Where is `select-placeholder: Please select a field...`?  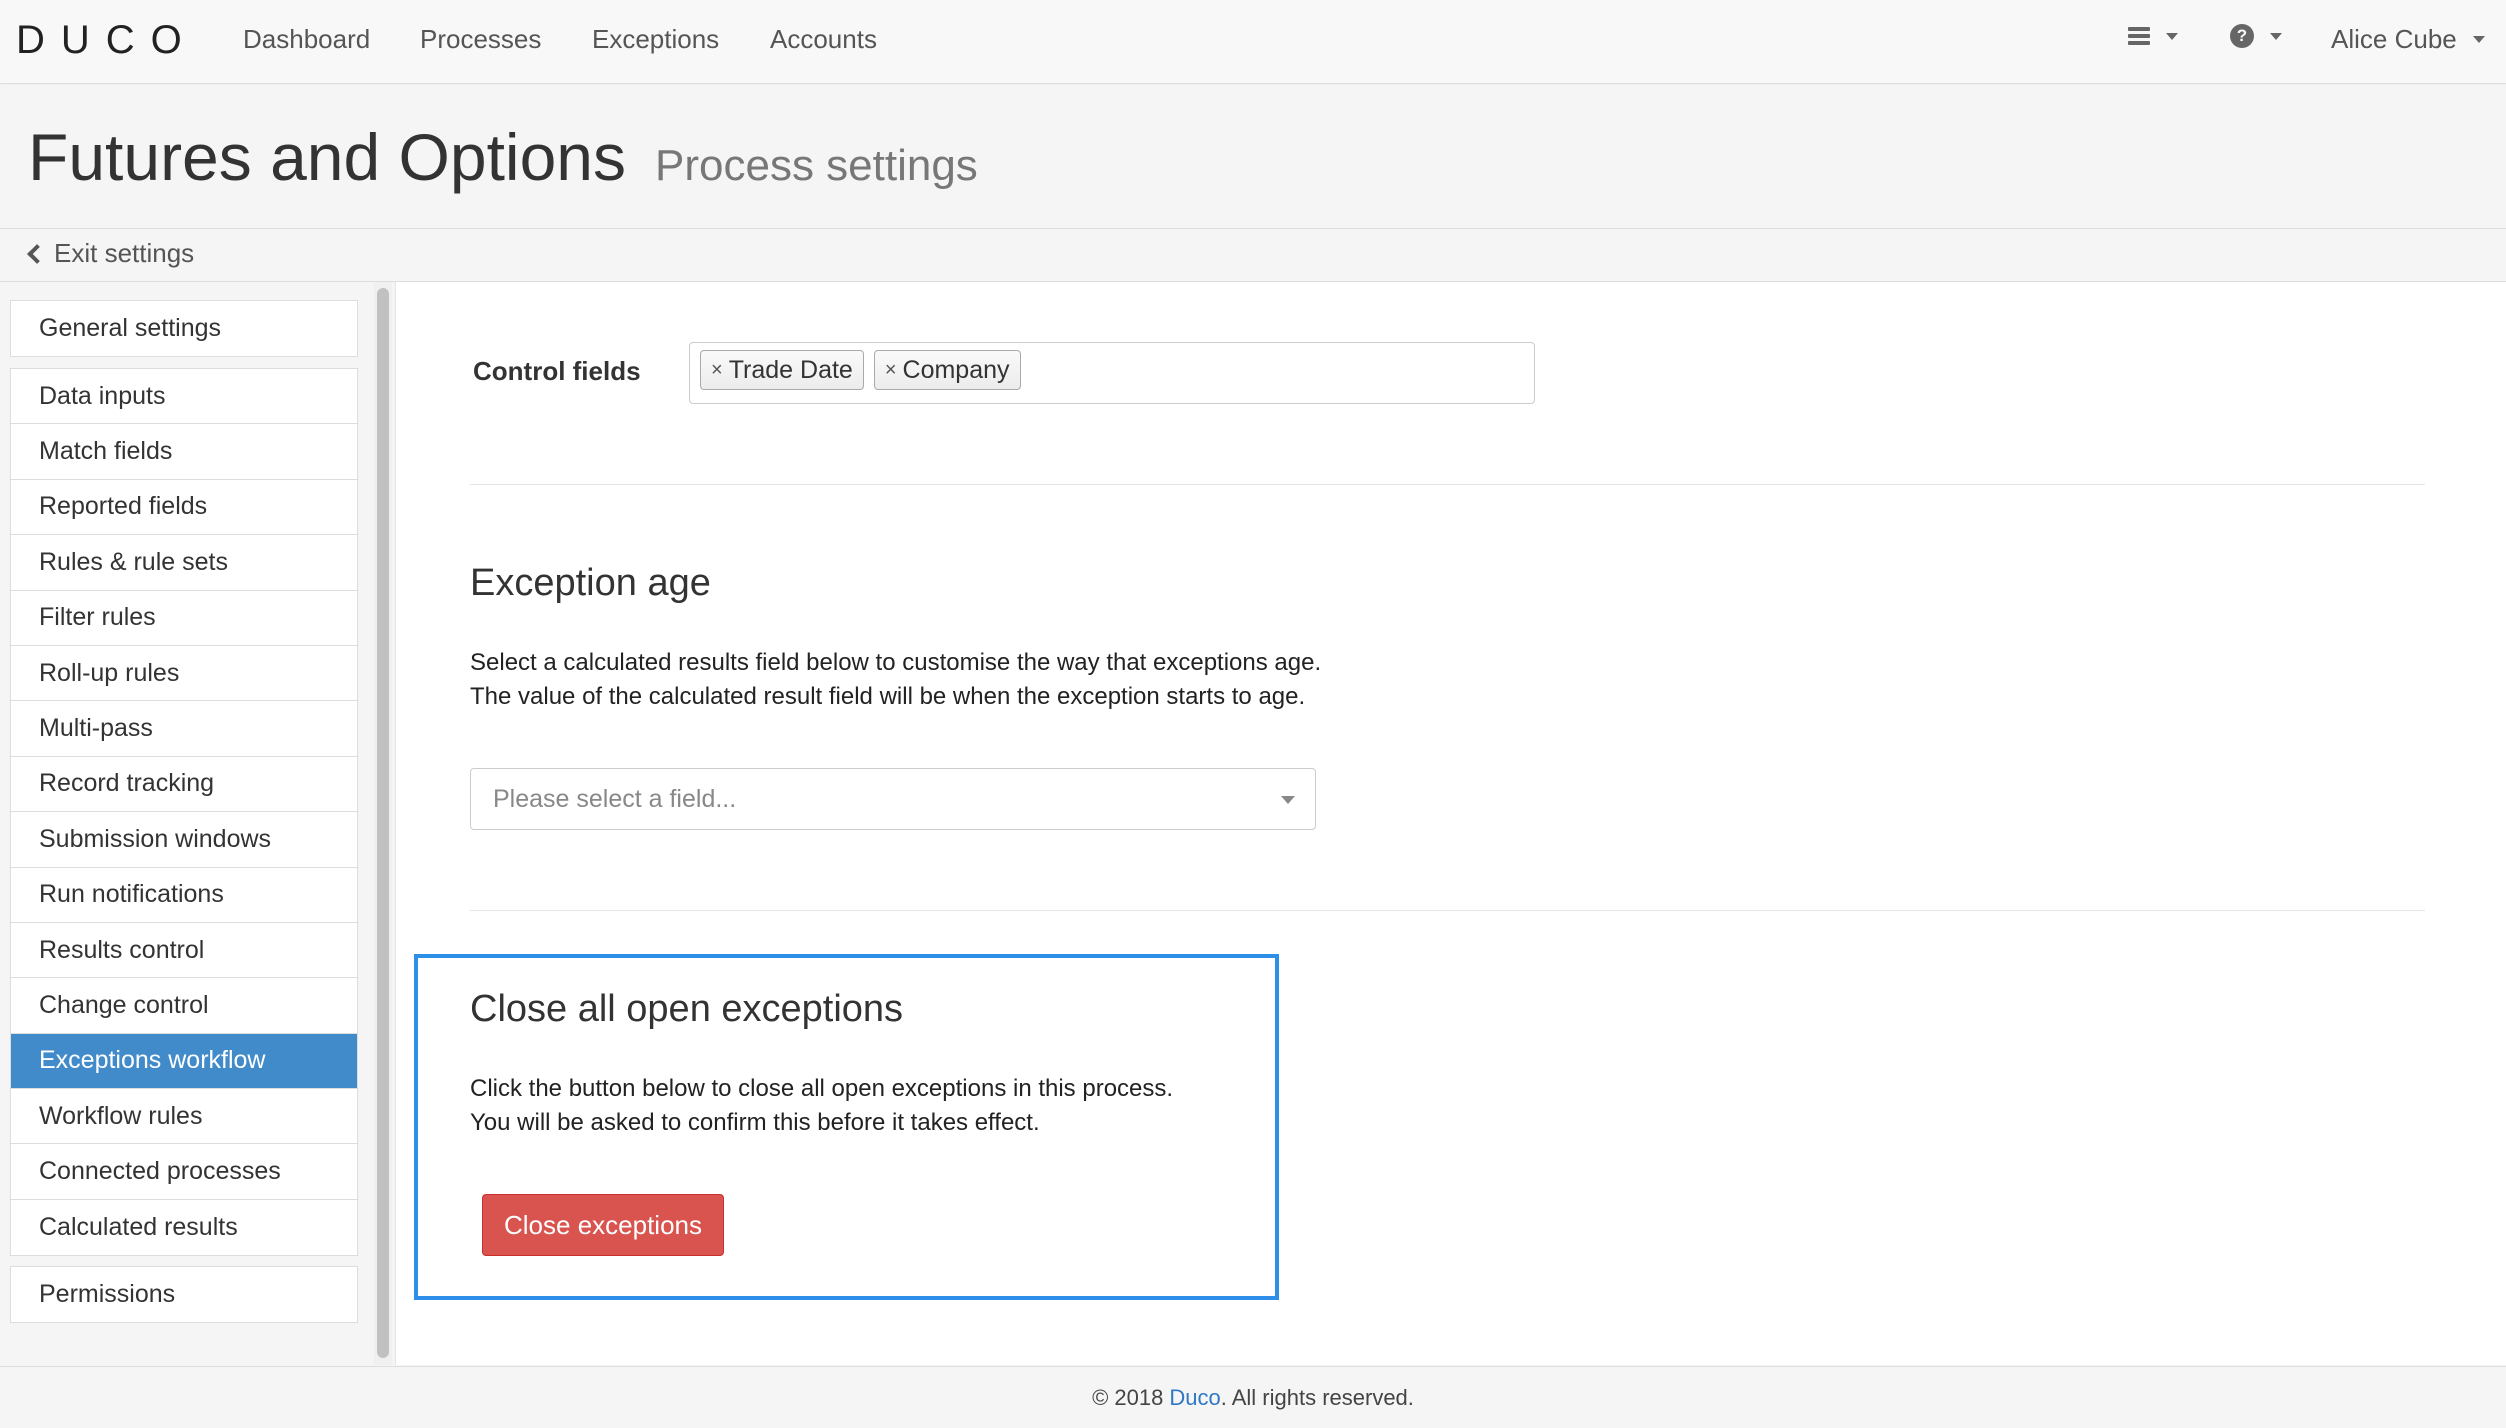 select-placeholder: Please select a field... is located at coordinates (615, 798).